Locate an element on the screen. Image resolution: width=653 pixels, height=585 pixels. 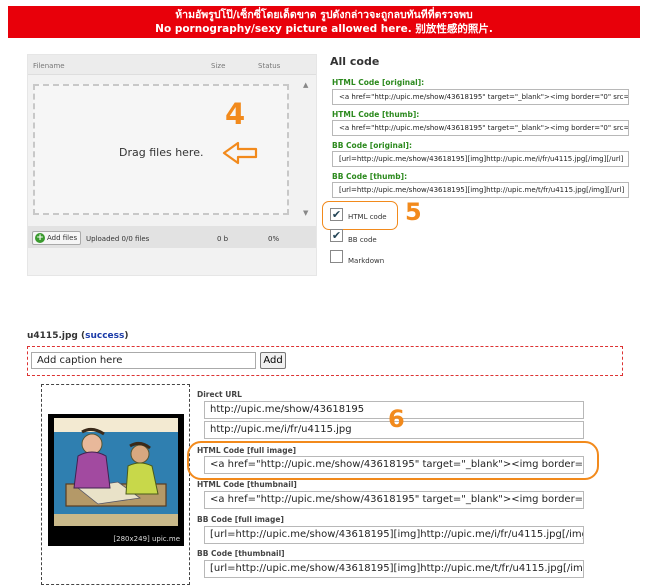
html-code-checkbox: ✔ is located at coordinates (336, 214).